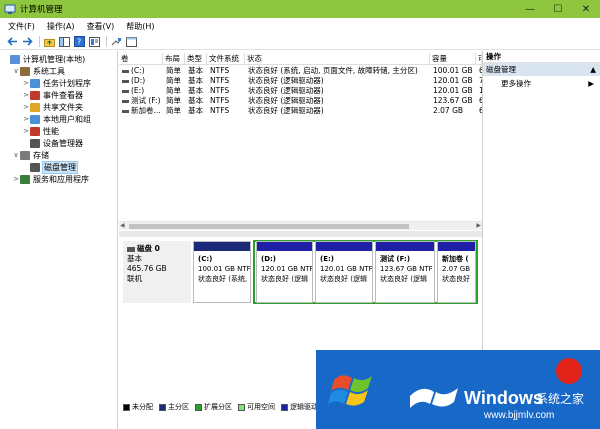 This screenshot has height=429, width=600. What do you see at coordinates (58, 167) in the screenshot?
I see `tree-node: 磁盘管理` at bounding box center [58, 167].